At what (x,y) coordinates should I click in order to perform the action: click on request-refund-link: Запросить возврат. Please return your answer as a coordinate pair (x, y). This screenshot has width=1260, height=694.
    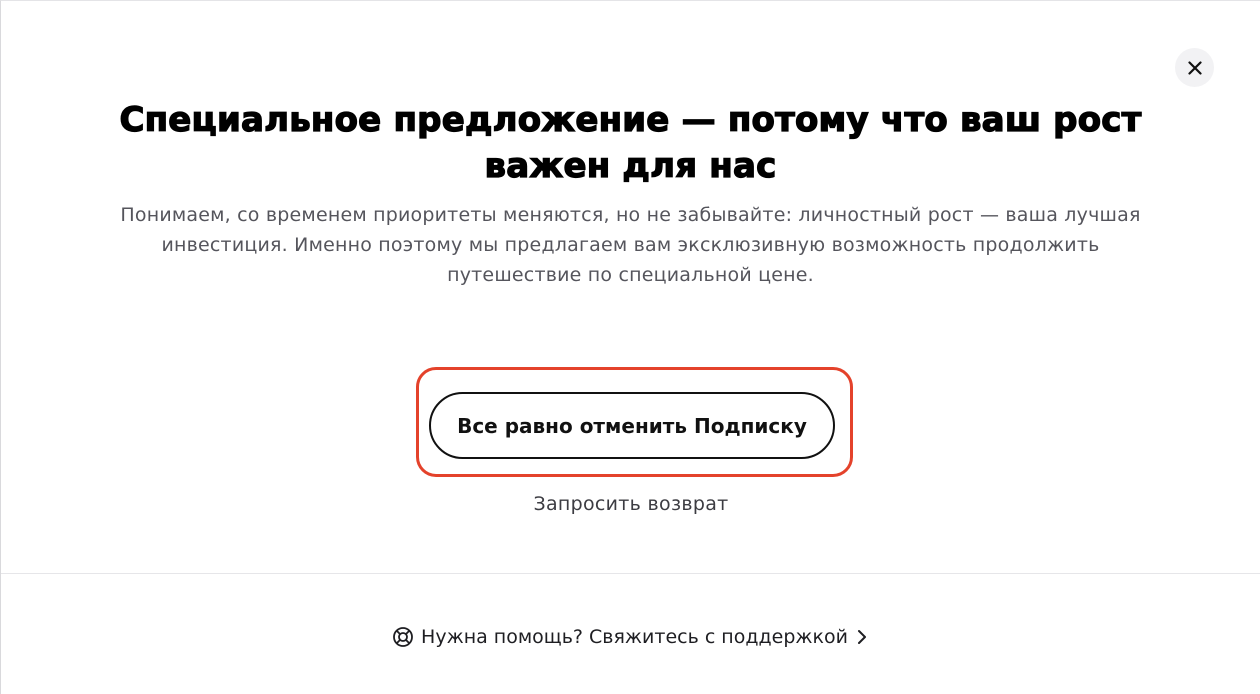
    Looking at the image, I should click on (631, 504).